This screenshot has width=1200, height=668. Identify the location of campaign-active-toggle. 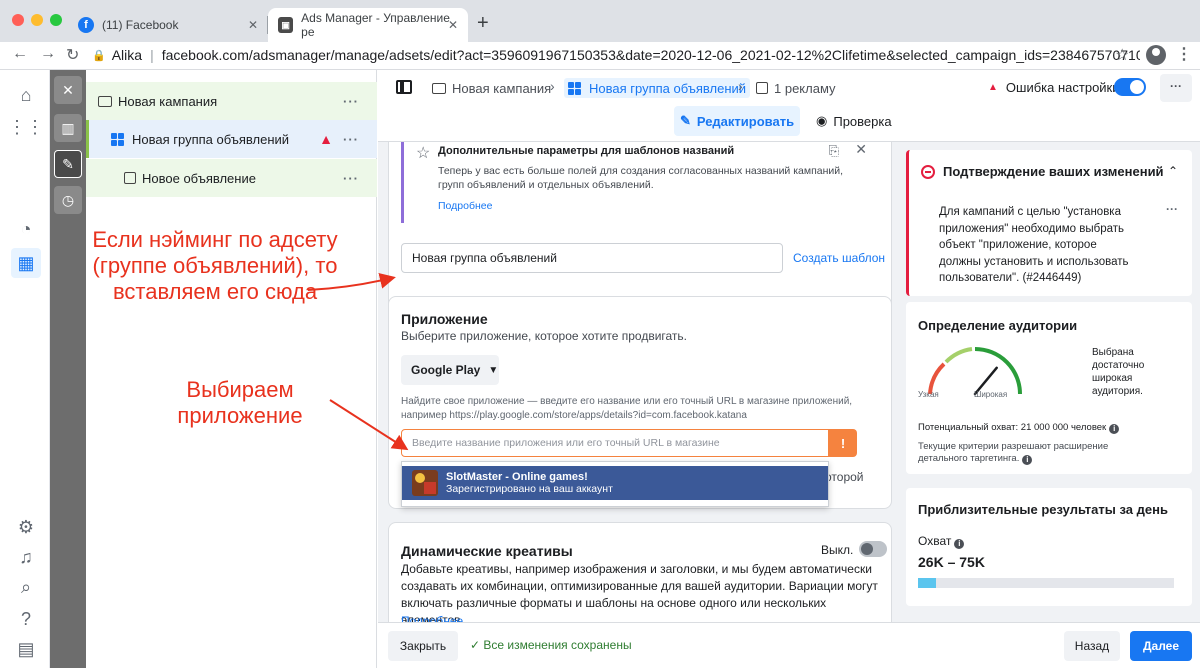
(1130, 87).